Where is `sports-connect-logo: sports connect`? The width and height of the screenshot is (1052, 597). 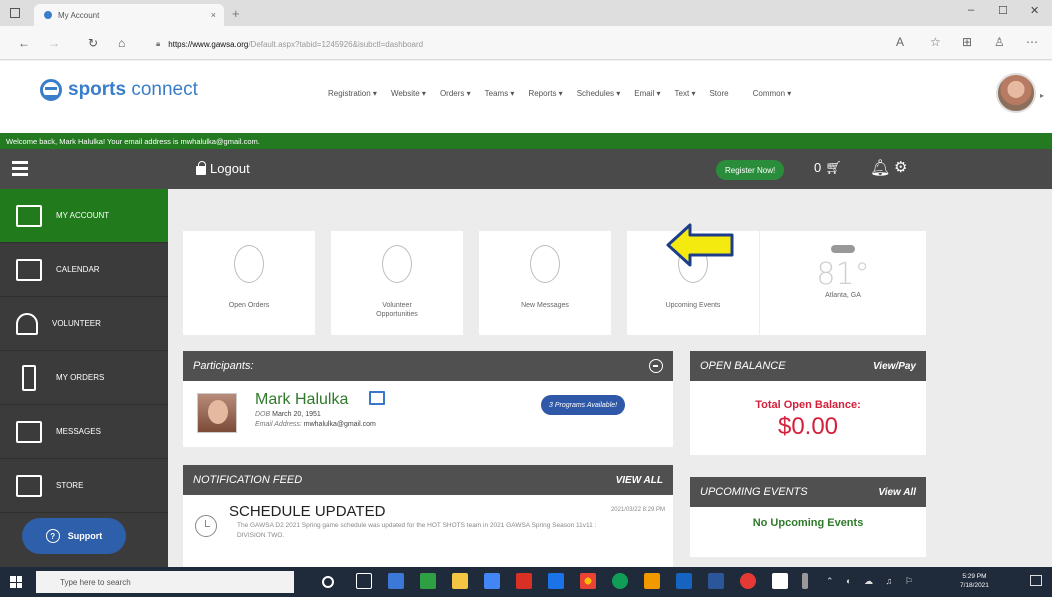 sports-connect-logo: sports connect is located at coordinates (119, 90).